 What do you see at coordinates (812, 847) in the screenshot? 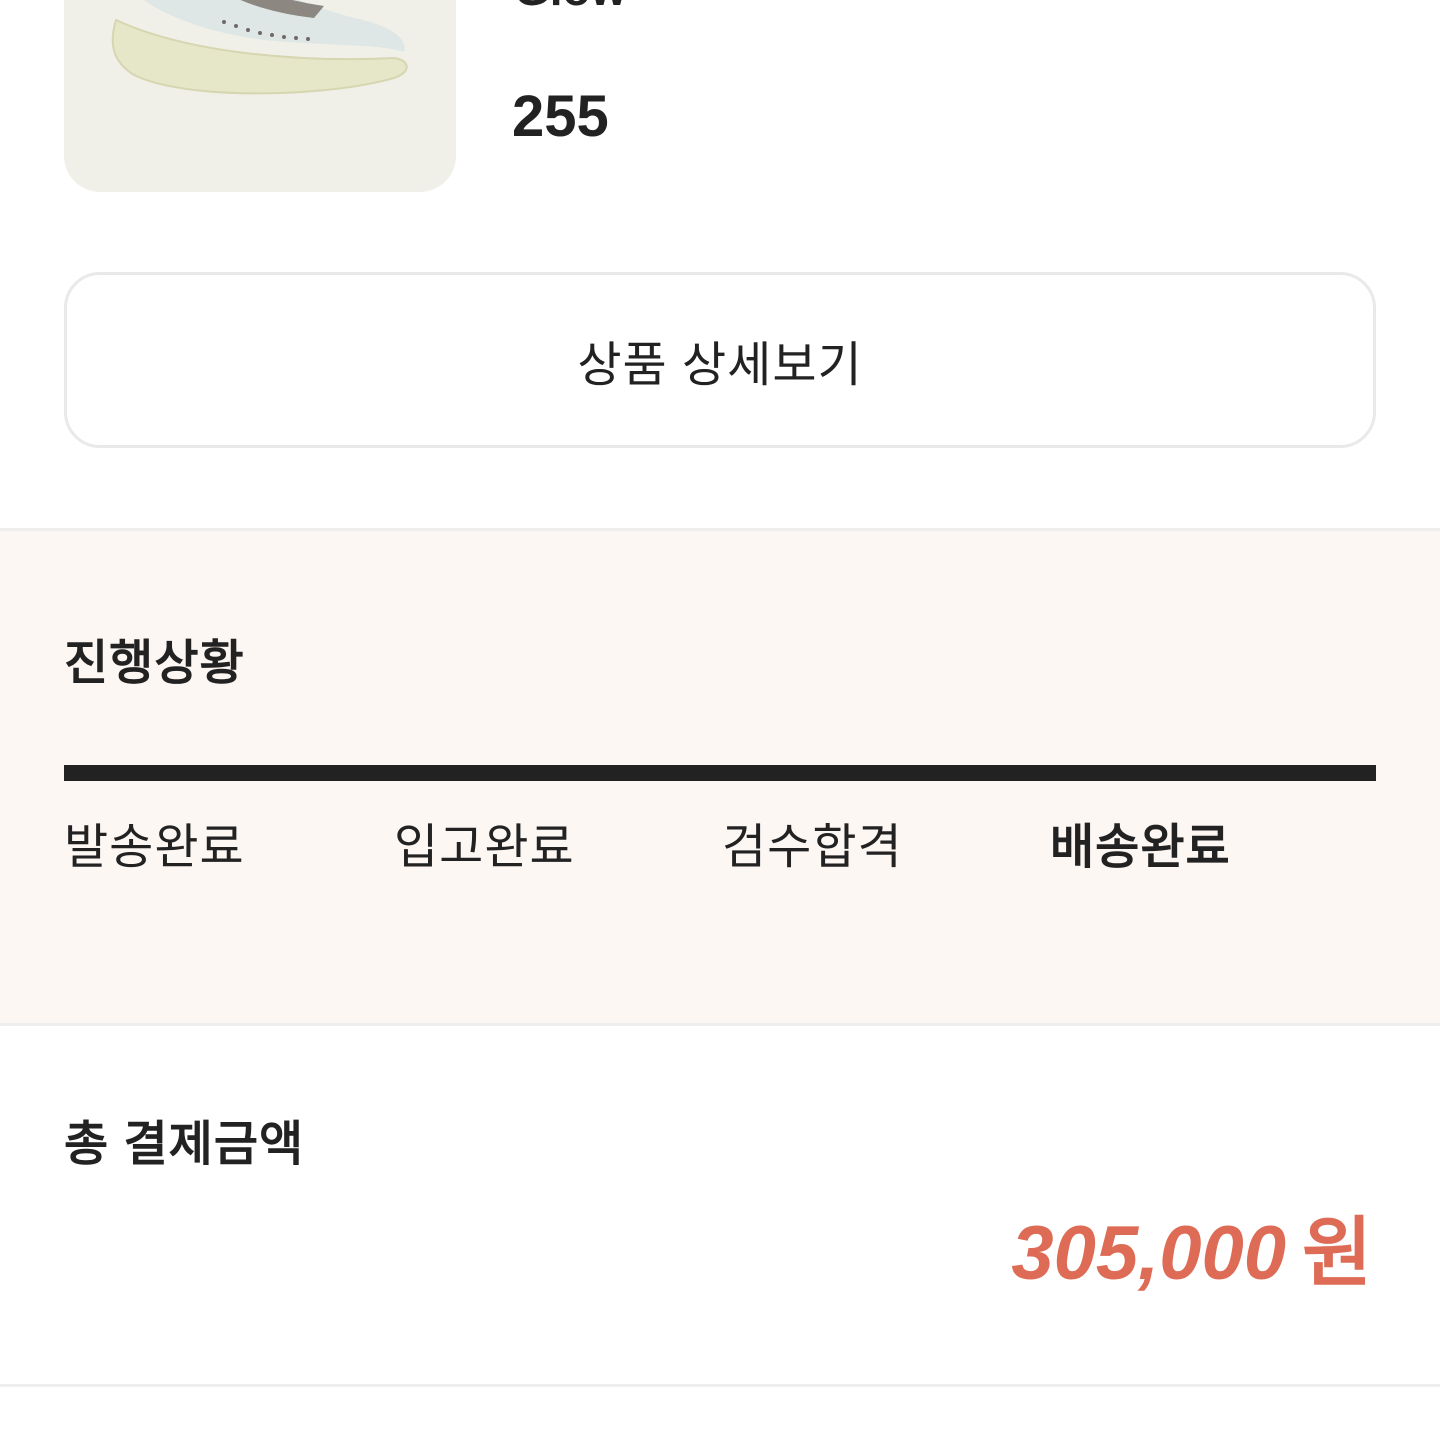
I see `step-inspection-passed: 검수합격` at bounding box center [812, 847].